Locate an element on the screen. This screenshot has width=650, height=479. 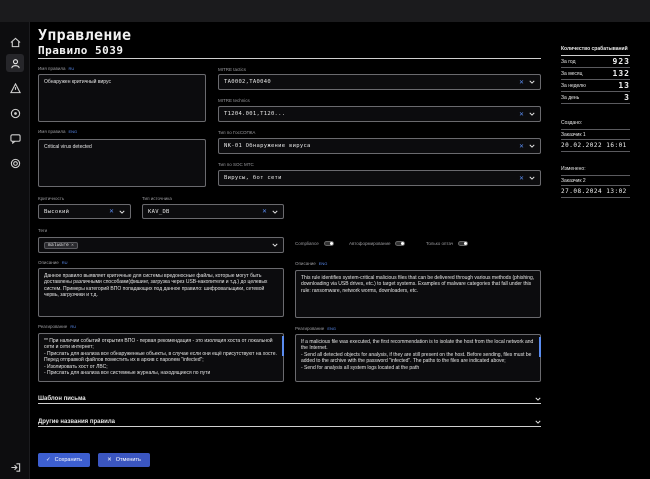
tags-select: malware ✕ is located at coordinates (161, 245).